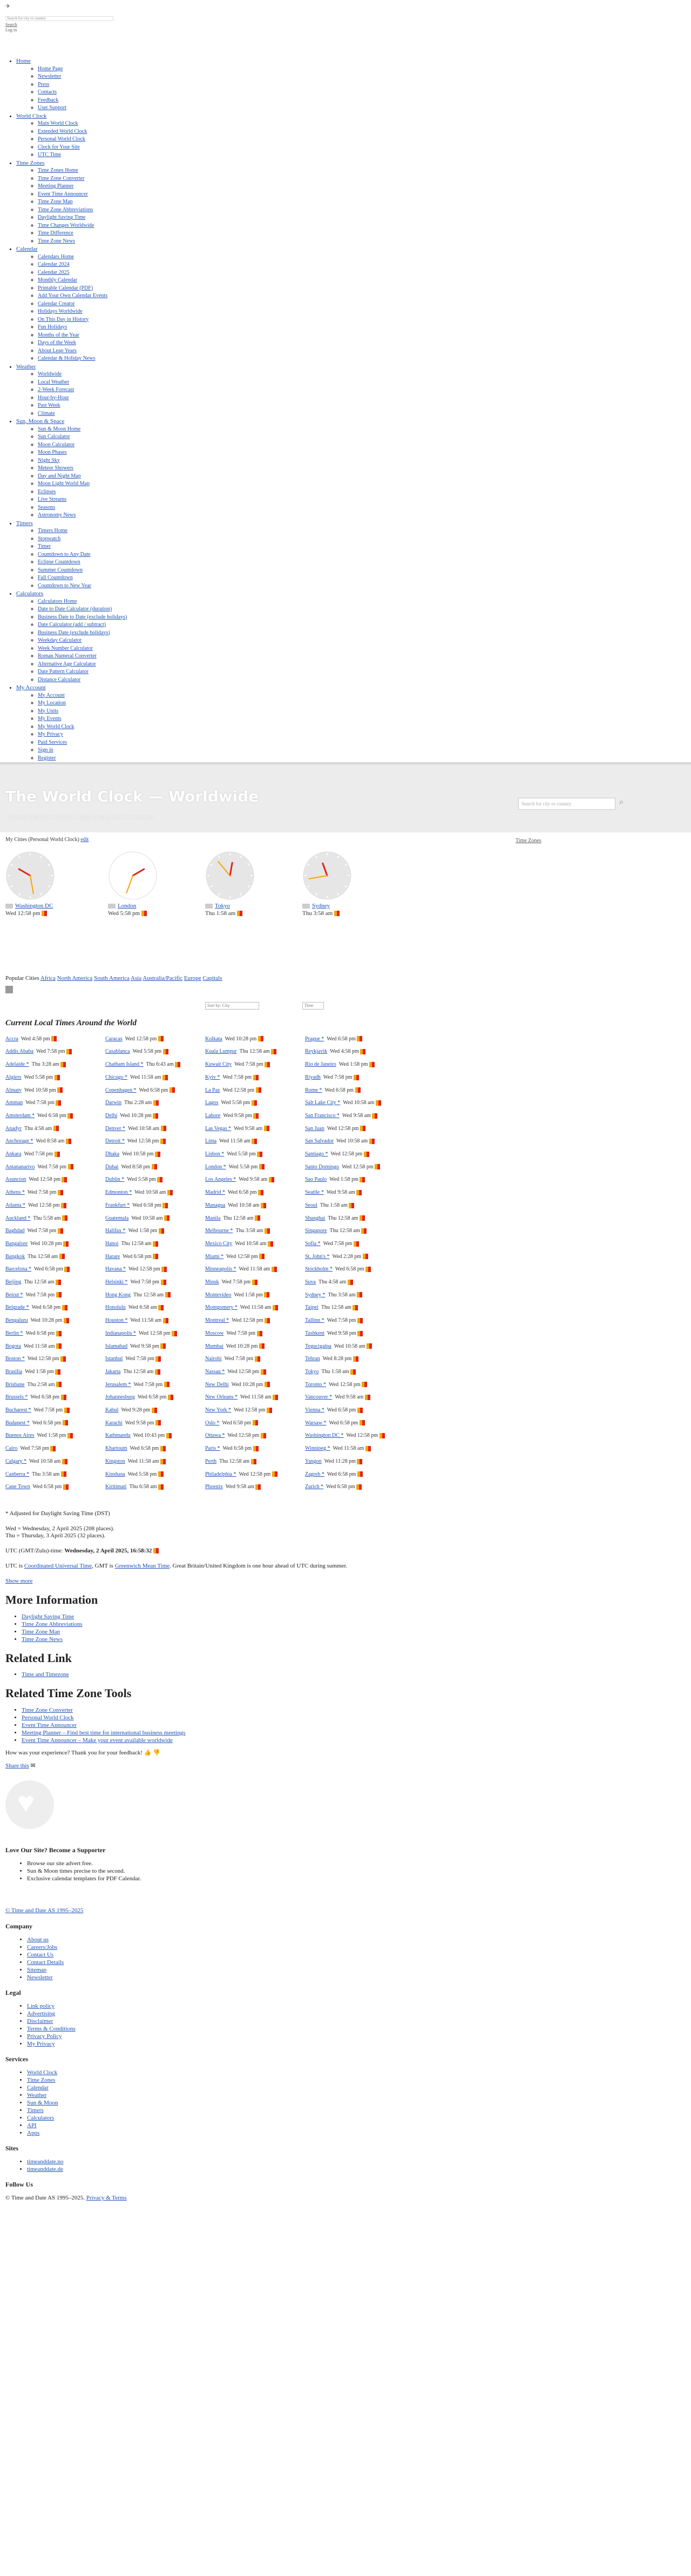 The width and height of the screenshot is (691, 2576). What do you see at coordinates (115, 1307) in the screenshot?
I see `city-link: Honolulu` at bounding box center [115, 1307].